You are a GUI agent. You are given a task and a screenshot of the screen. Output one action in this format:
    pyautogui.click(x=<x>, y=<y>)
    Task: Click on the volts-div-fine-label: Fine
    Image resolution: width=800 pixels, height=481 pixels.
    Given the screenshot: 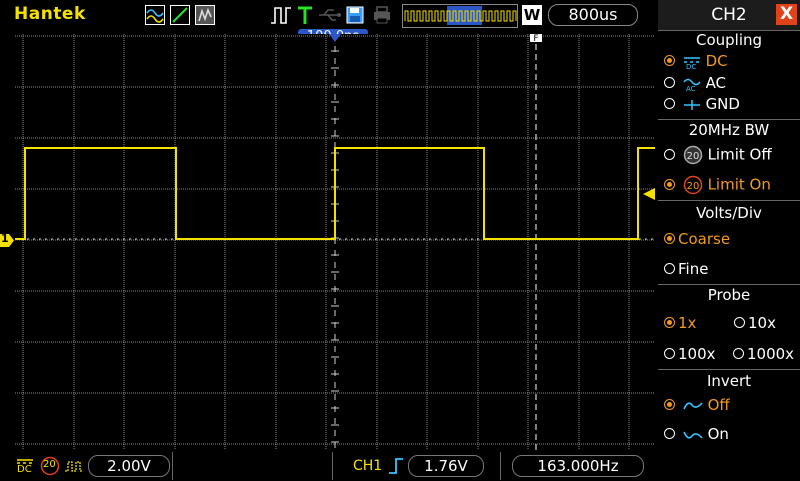 What is the action you would take?
    pyautogui.click(x=693, y=269)
    